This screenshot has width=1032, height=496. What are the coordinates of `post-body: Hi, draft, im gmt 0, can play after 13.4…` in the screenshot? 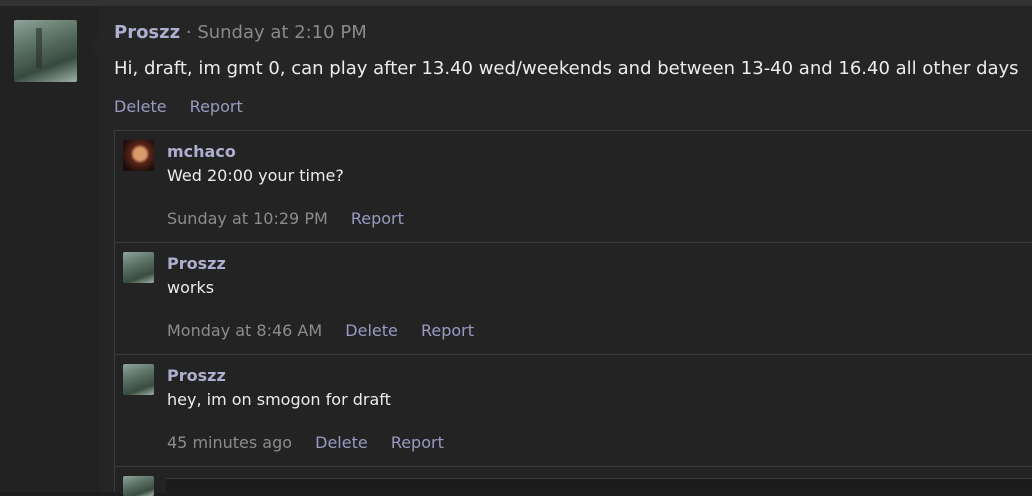 It's located at (566, 68).